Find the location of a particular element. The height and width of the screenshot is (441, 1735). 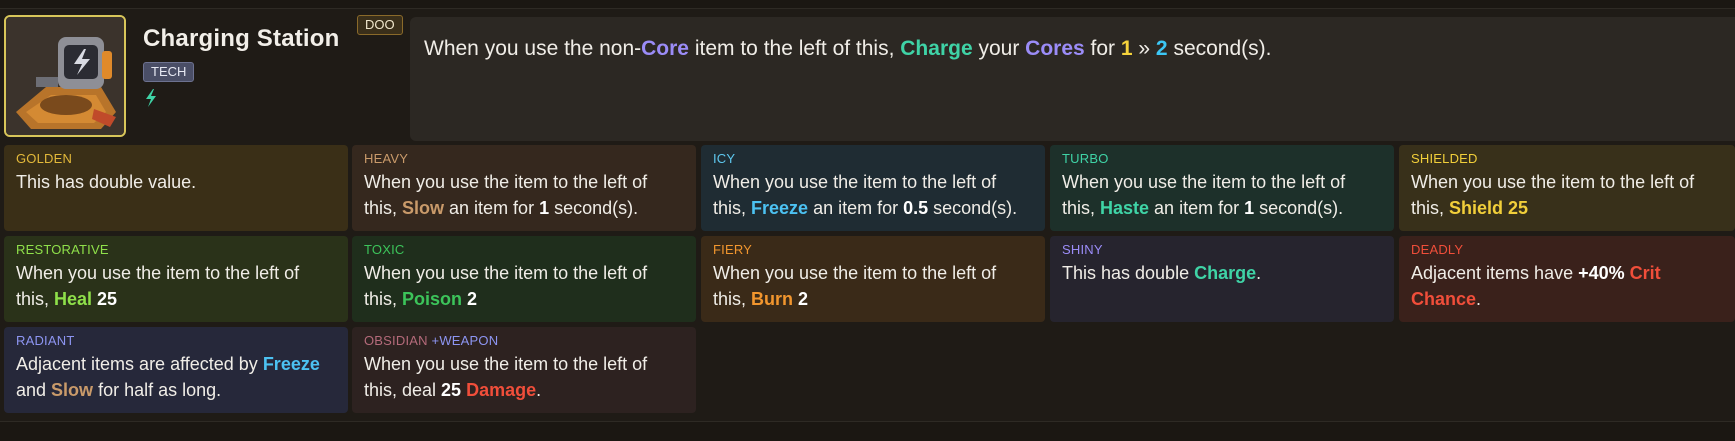

enchantment-shiny: SHINY This has double Charge. is located at coordinates (1222, 279).